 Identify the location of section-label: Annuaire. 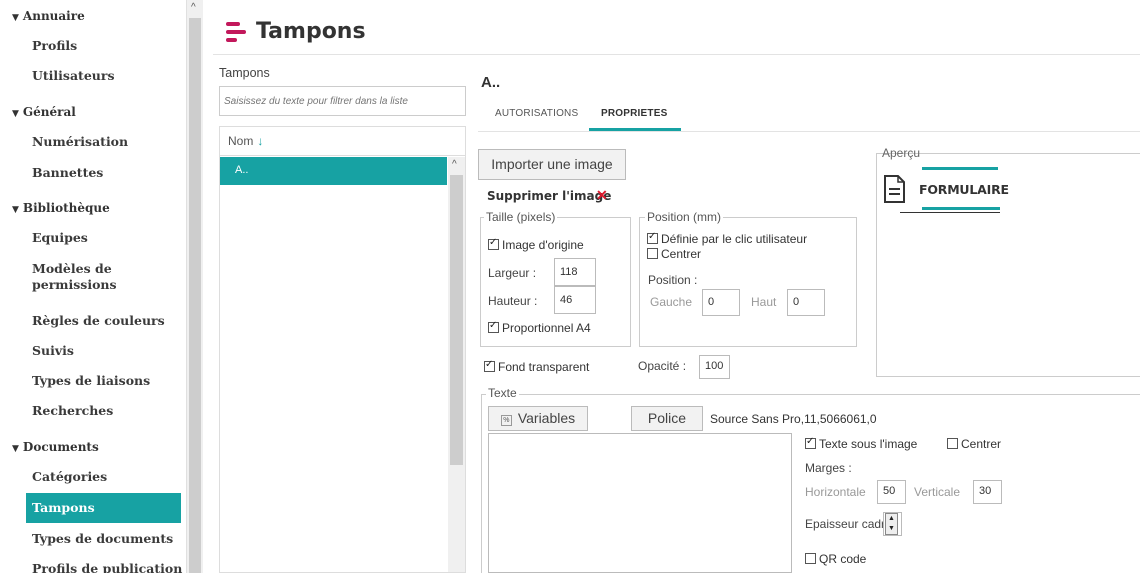
(53, 16).